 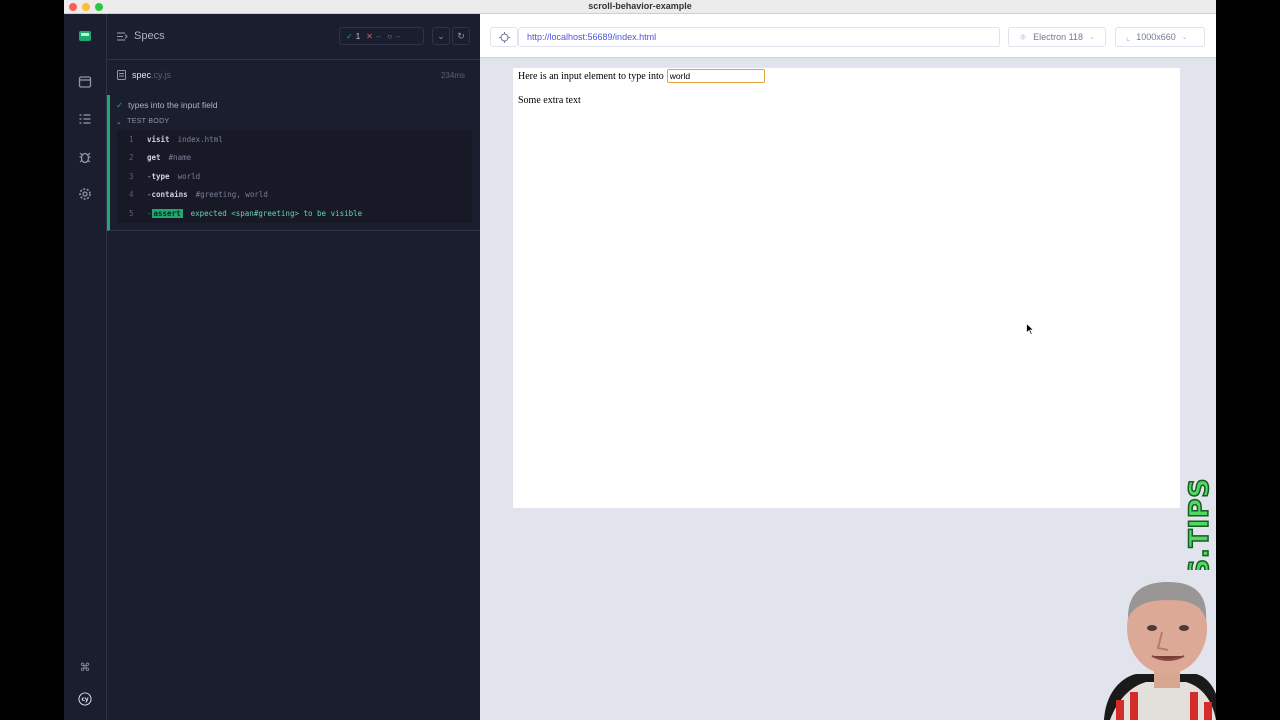 What do you see at coordinates (452, 75) in the screenshot?
I see `spec-duration: 234ms` at bounding box center [452, 75].